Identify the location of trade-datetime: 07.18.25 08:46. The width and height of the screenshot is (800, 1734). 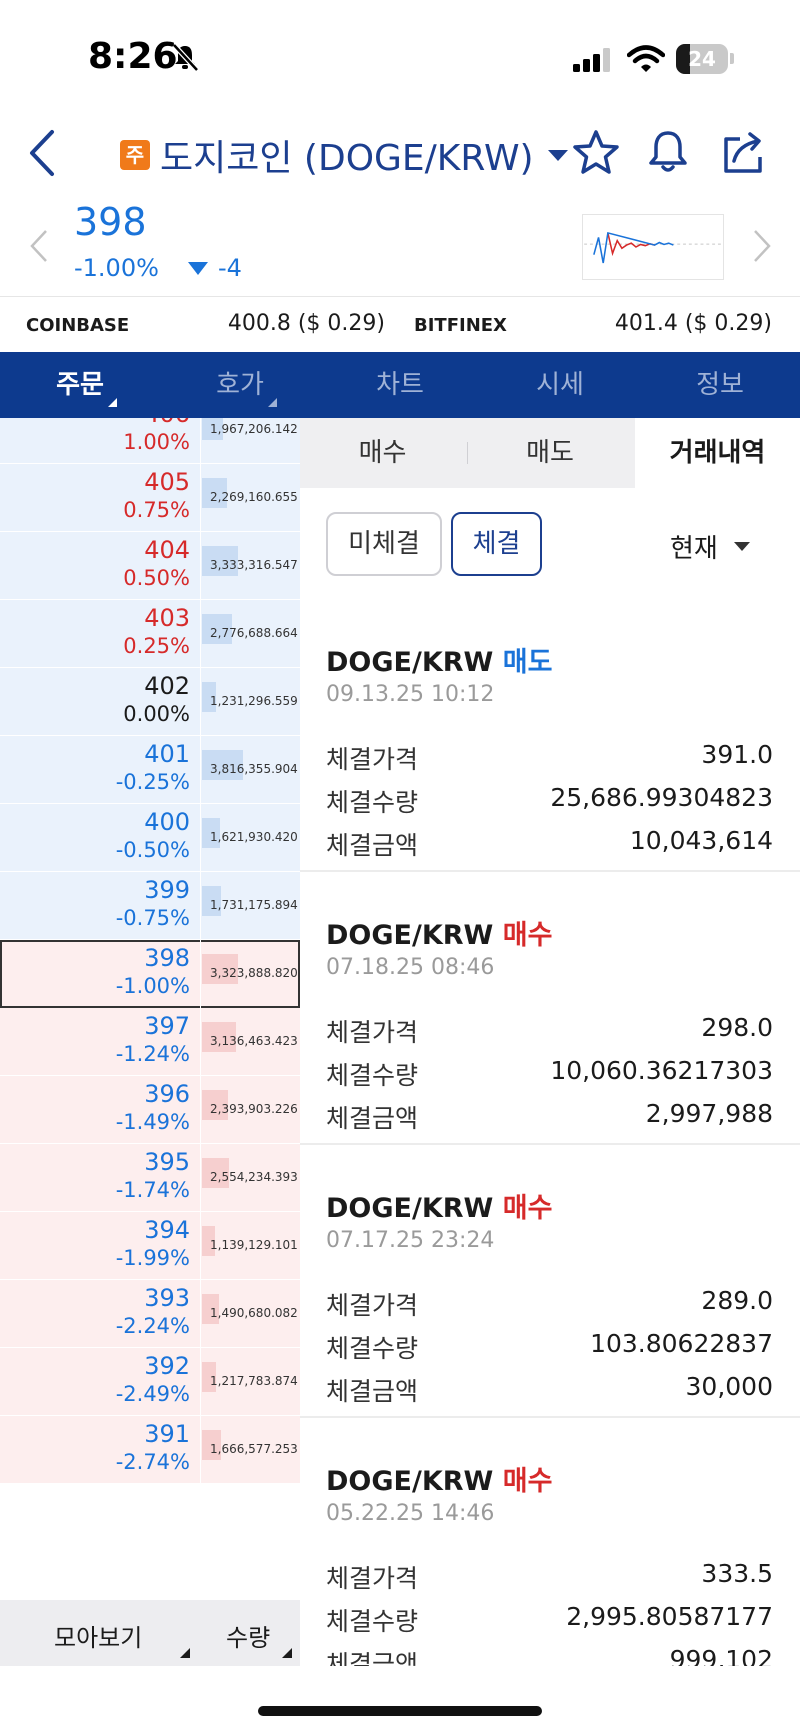
(410, 967).